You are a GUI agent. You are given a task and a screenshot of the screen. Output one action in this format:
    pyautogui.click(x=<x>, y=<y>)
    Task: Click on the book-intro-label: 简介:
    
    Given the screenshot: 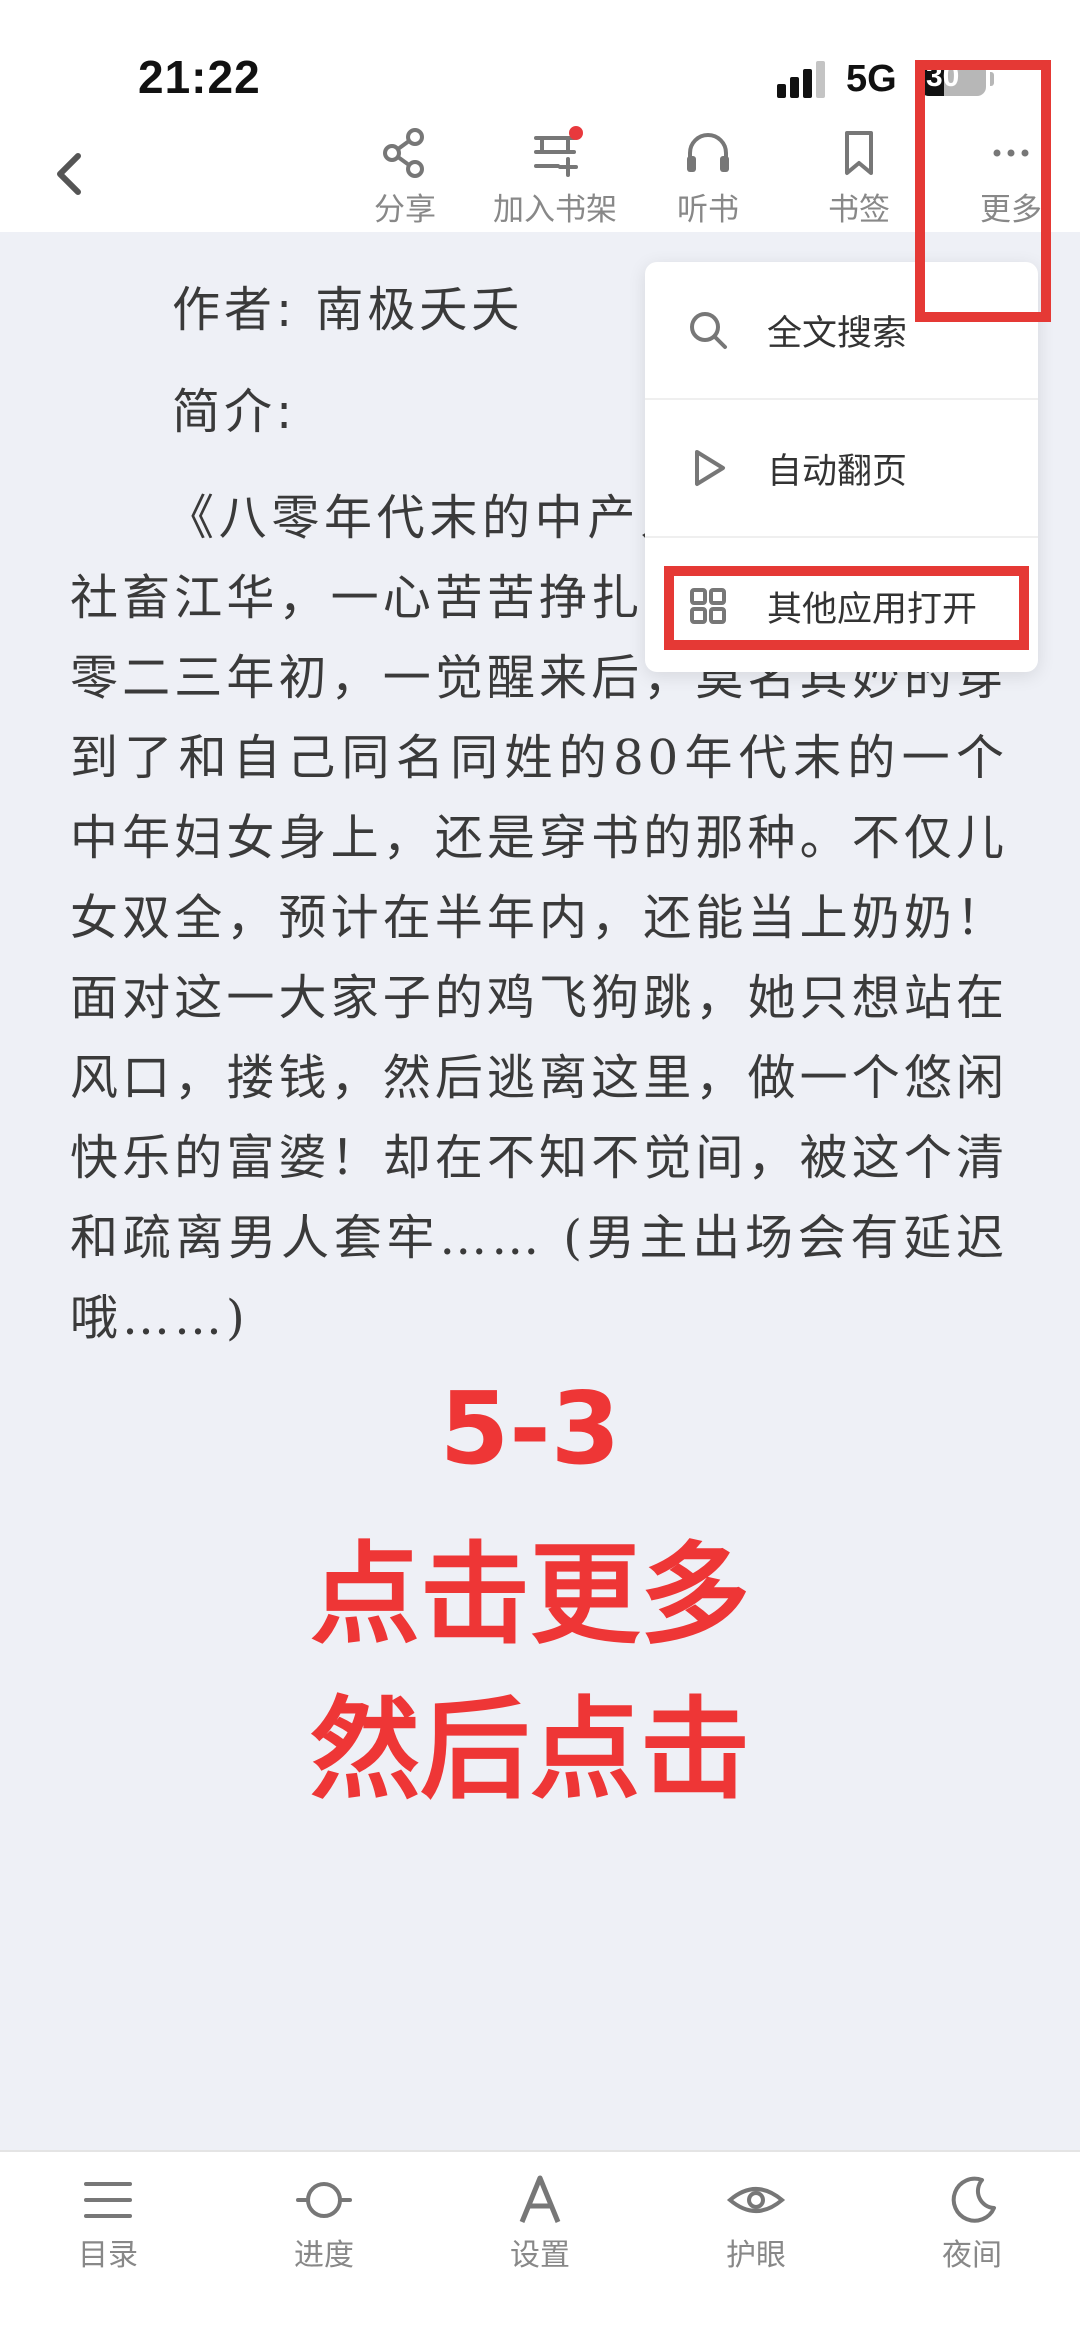 What is the action you would take?
    pyautogui.click(x=234, y=412)
    